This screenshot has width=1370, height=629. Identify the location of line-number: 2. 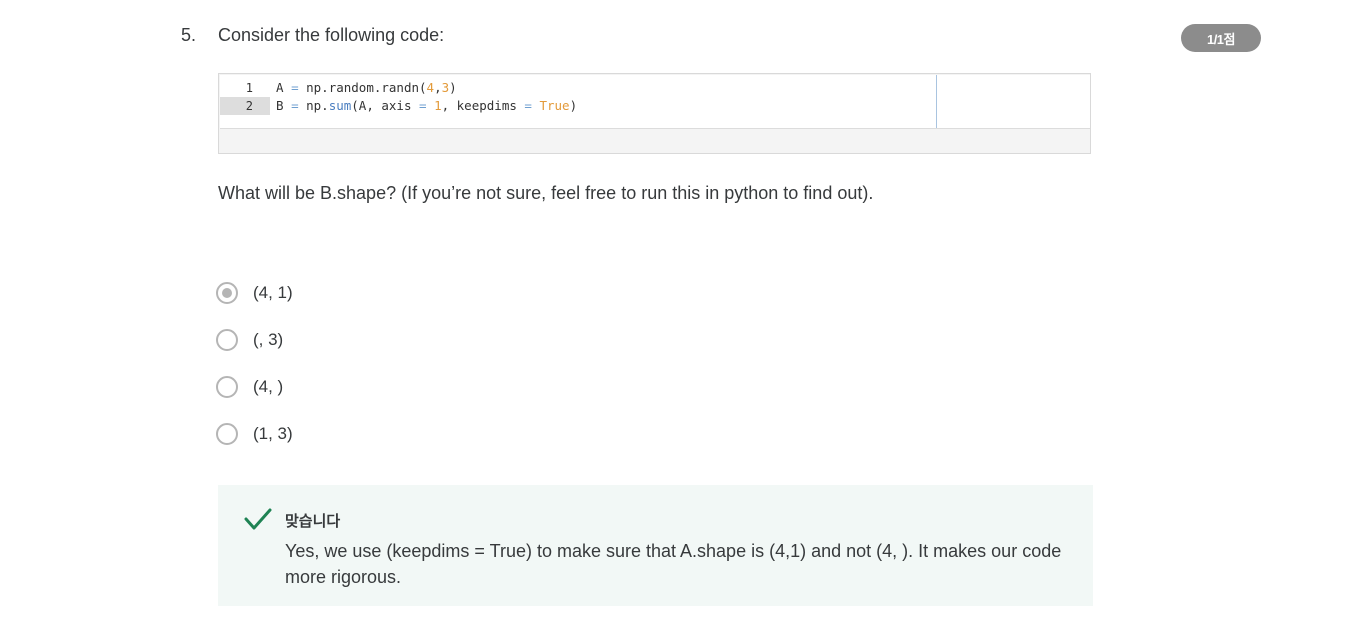
(245, 106).